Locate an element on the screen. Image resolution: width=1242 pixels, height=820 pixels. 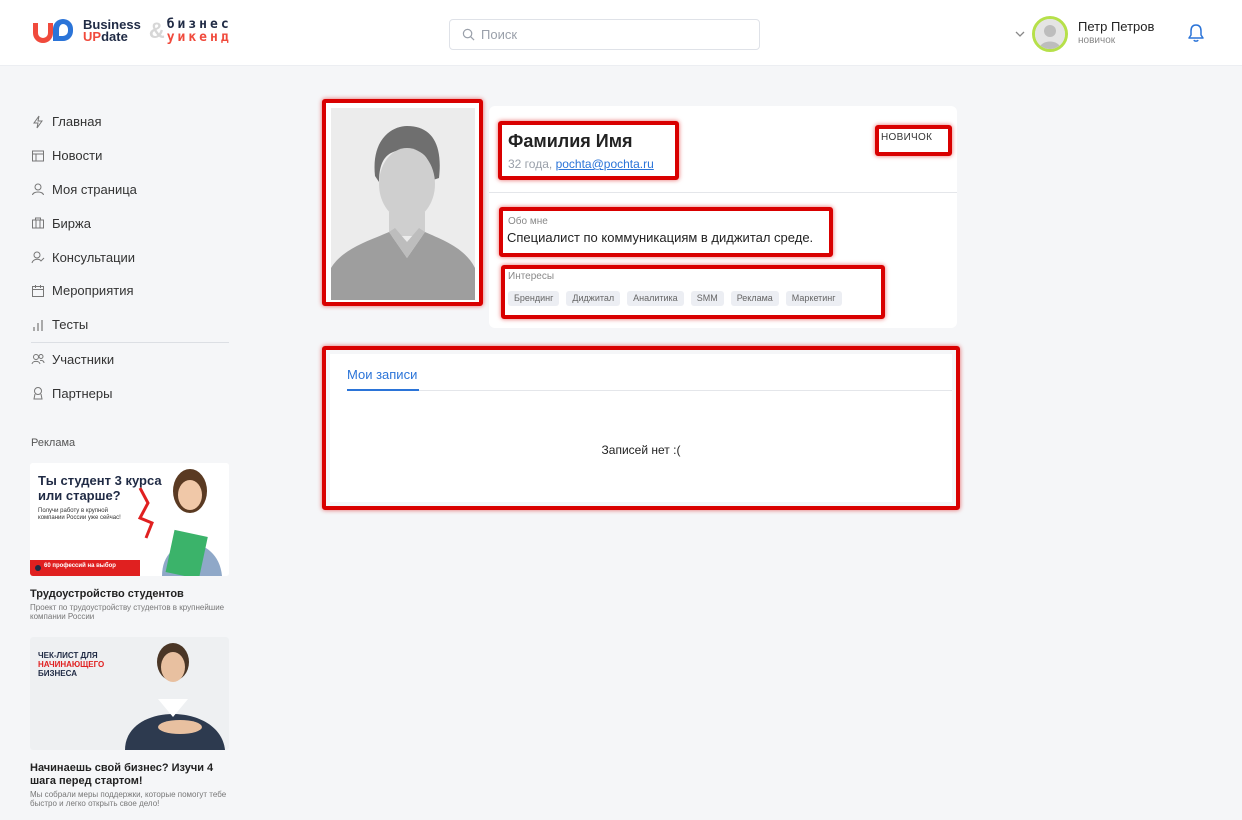
consult-icon is located at coordinates (38, 257).